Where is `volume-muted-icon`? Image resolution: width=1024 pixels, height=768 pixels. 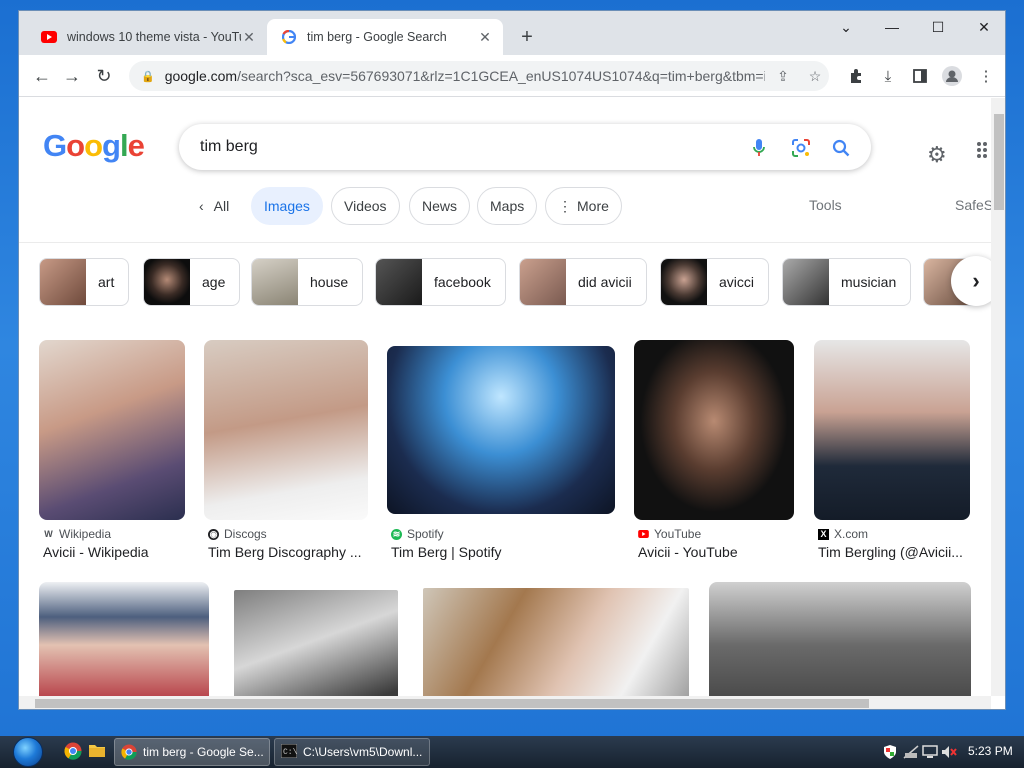
volume-muted-icon is located at coordinates (949, 753).